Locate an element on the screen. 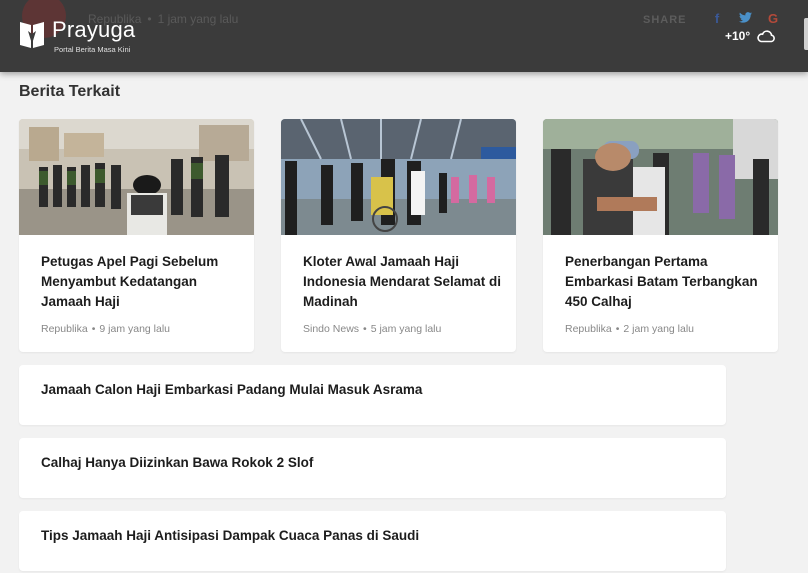  list-item-title: Calhaj Hanya Diizinkan Bawa Rokok 2 Slof is located at coordinates (177, 462).